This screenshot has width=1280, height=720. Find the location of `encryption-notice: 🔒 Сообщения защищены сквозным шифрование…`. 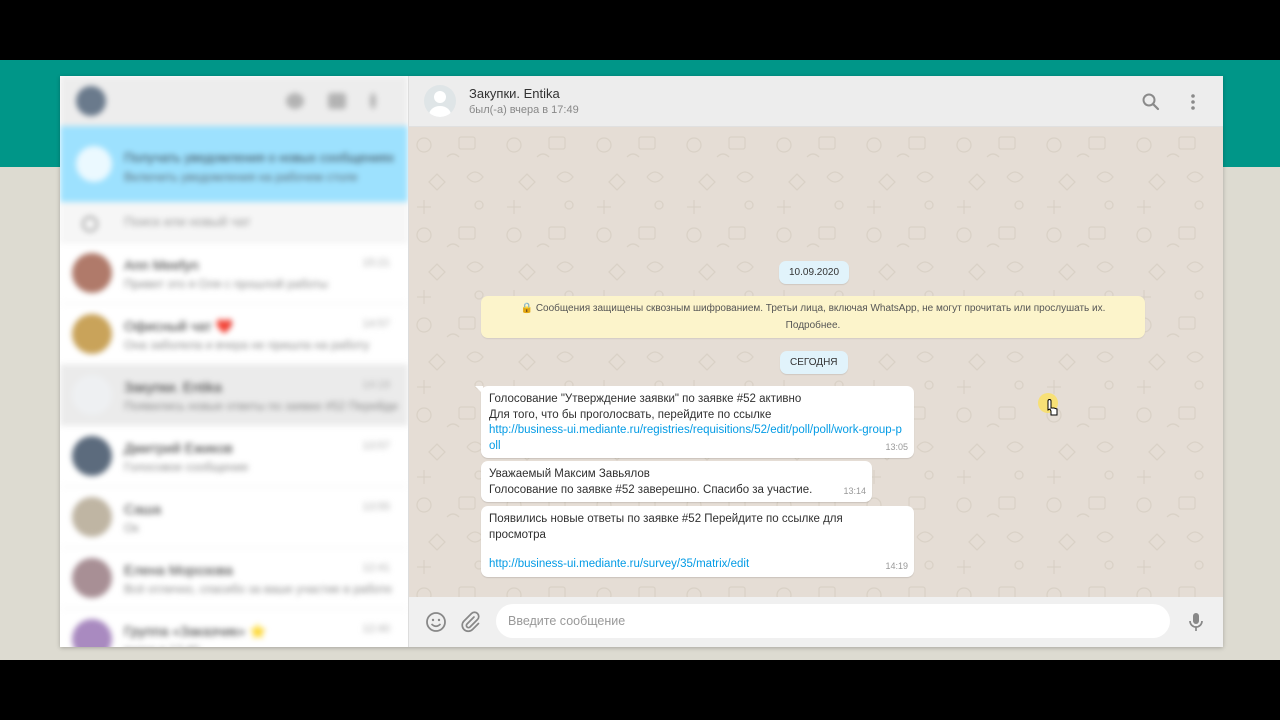

encryption-notice: 🔒 Сообщения защищены сквозным шифрование… is located at coordinates (813, 317).